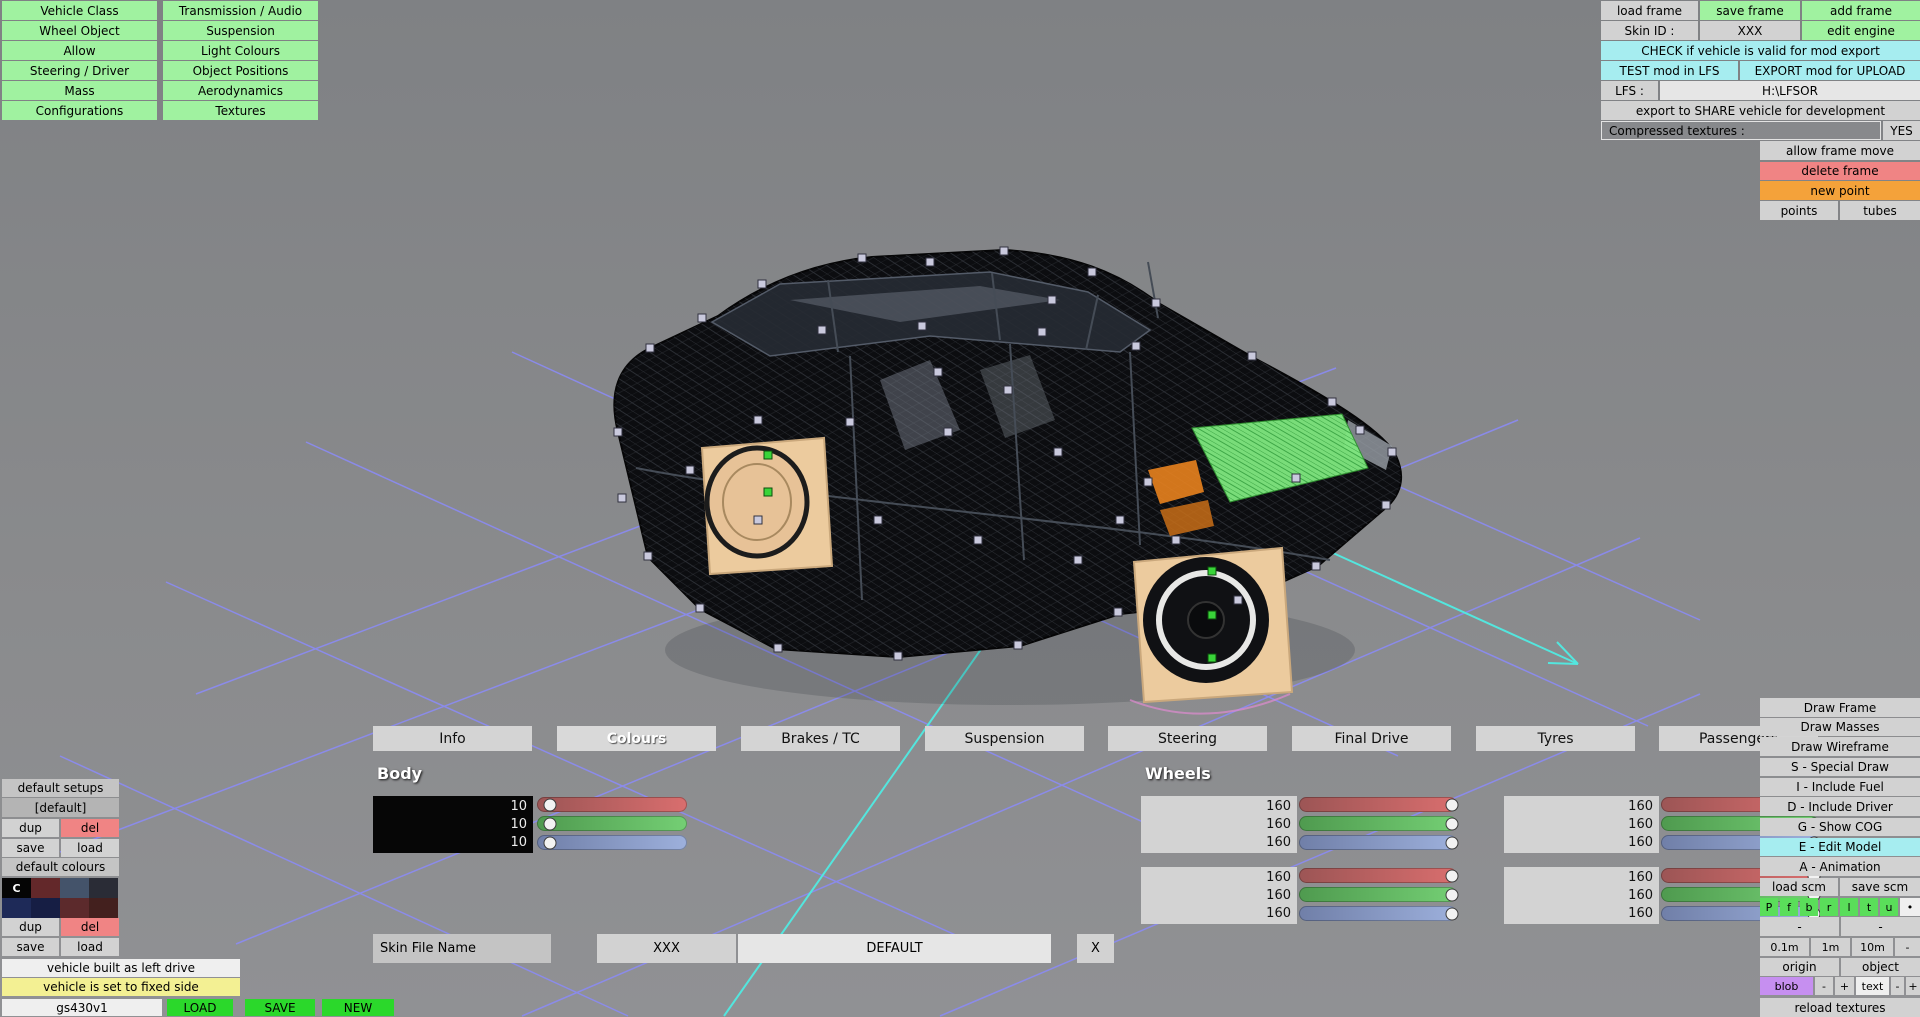 The width and height of the screenshot is (1920, 1017). I want to click on menu-wheel-object: Wheel Object, so click(79, 30).